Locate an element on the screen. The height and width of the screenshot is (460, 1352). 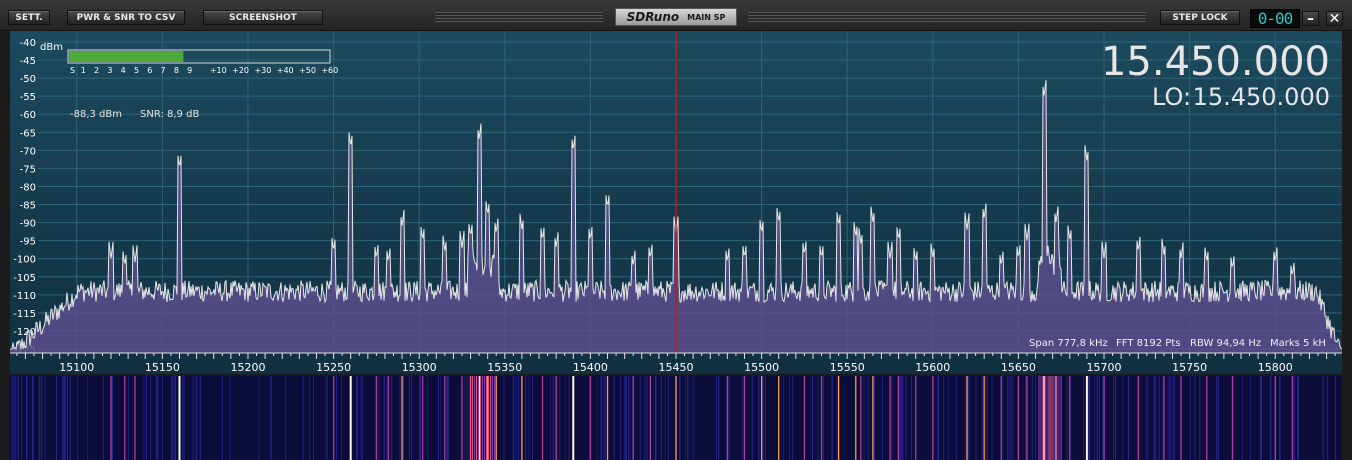
x-tick-label: 15650 is located at coordinates (1018, 367).